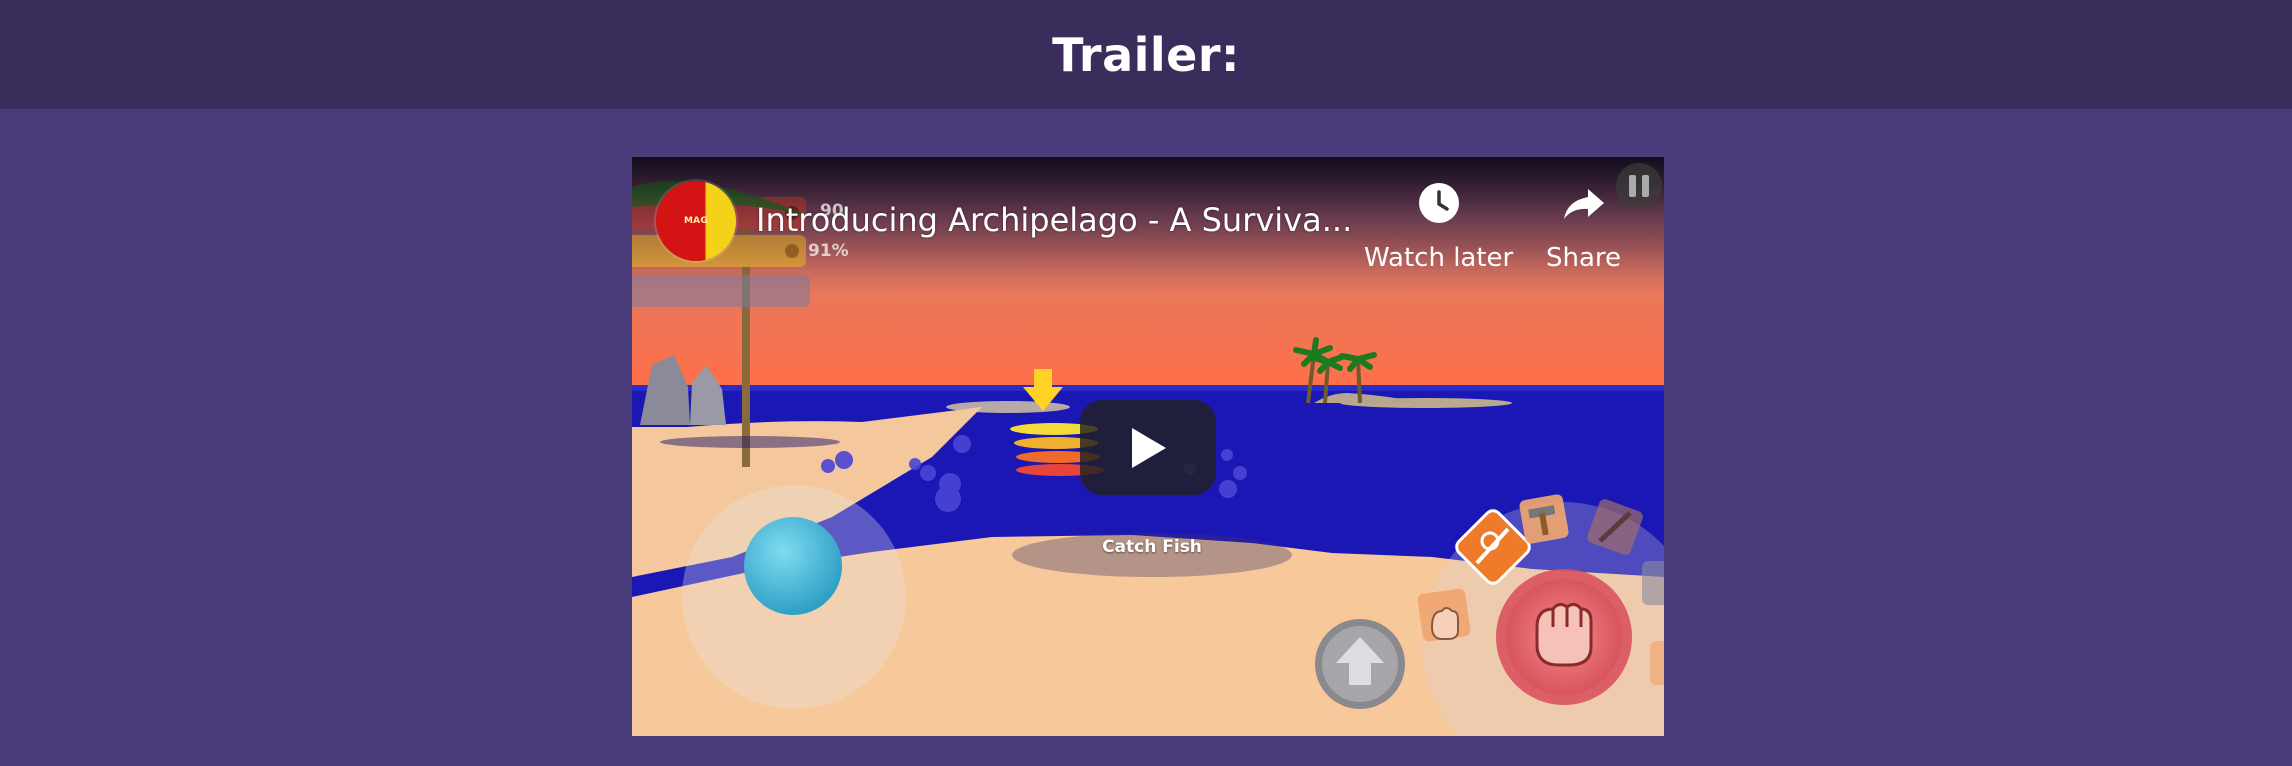 This screenshot has height=766, width=2292. I want to click on page-header: Trailer:, so click(1146, 54).